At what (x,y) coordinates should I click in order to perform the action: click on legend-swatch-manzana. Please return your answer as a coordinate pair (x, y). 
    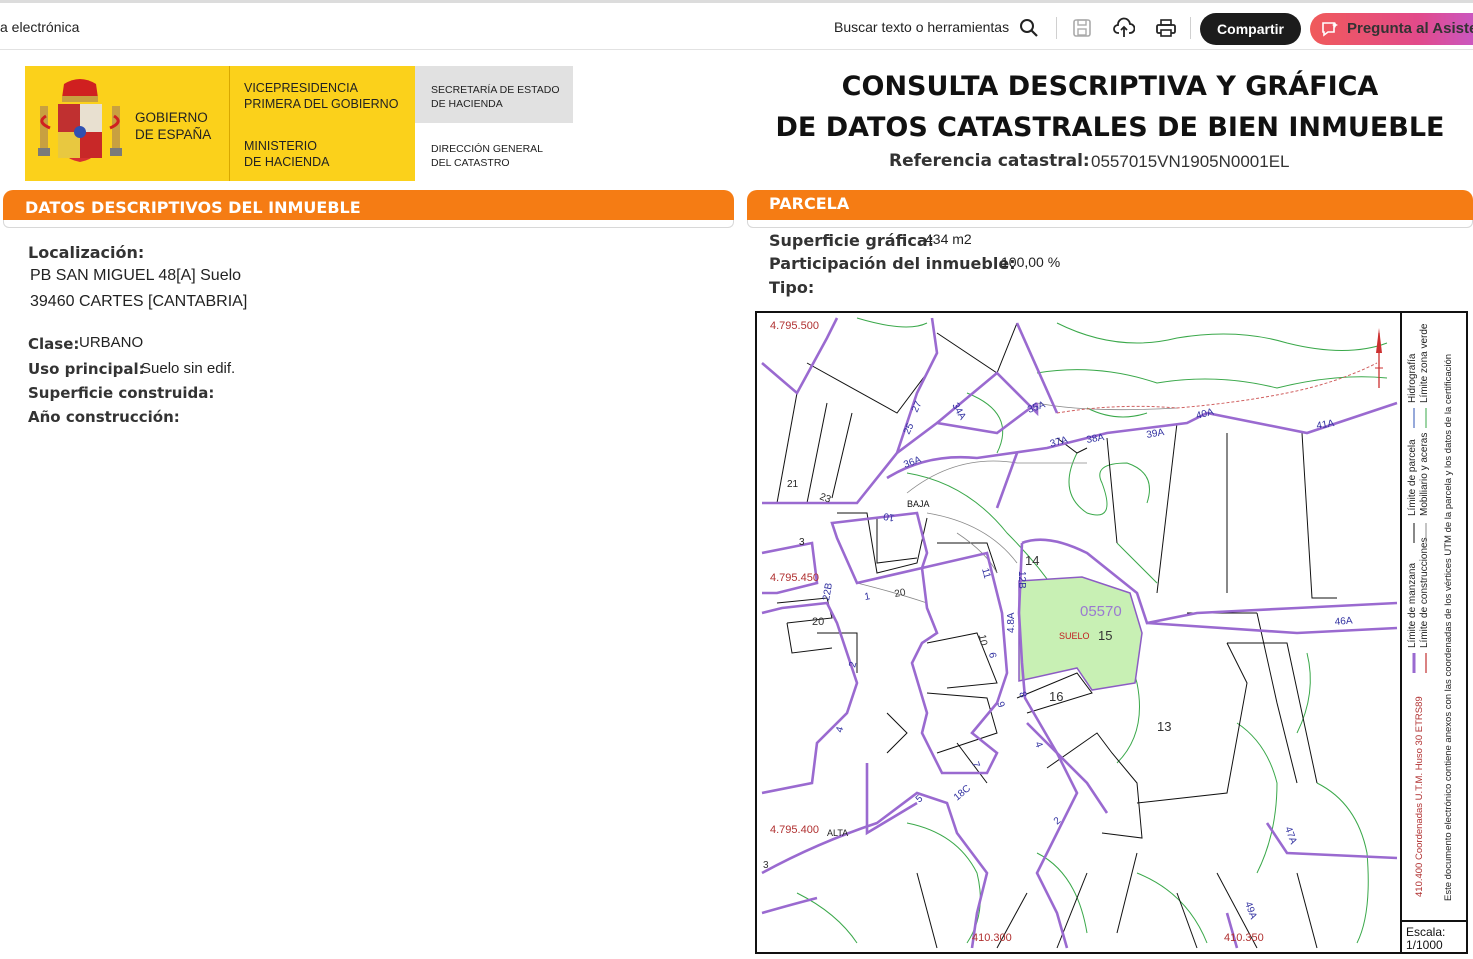
    Looking at the image, I should click on (1414, 663).